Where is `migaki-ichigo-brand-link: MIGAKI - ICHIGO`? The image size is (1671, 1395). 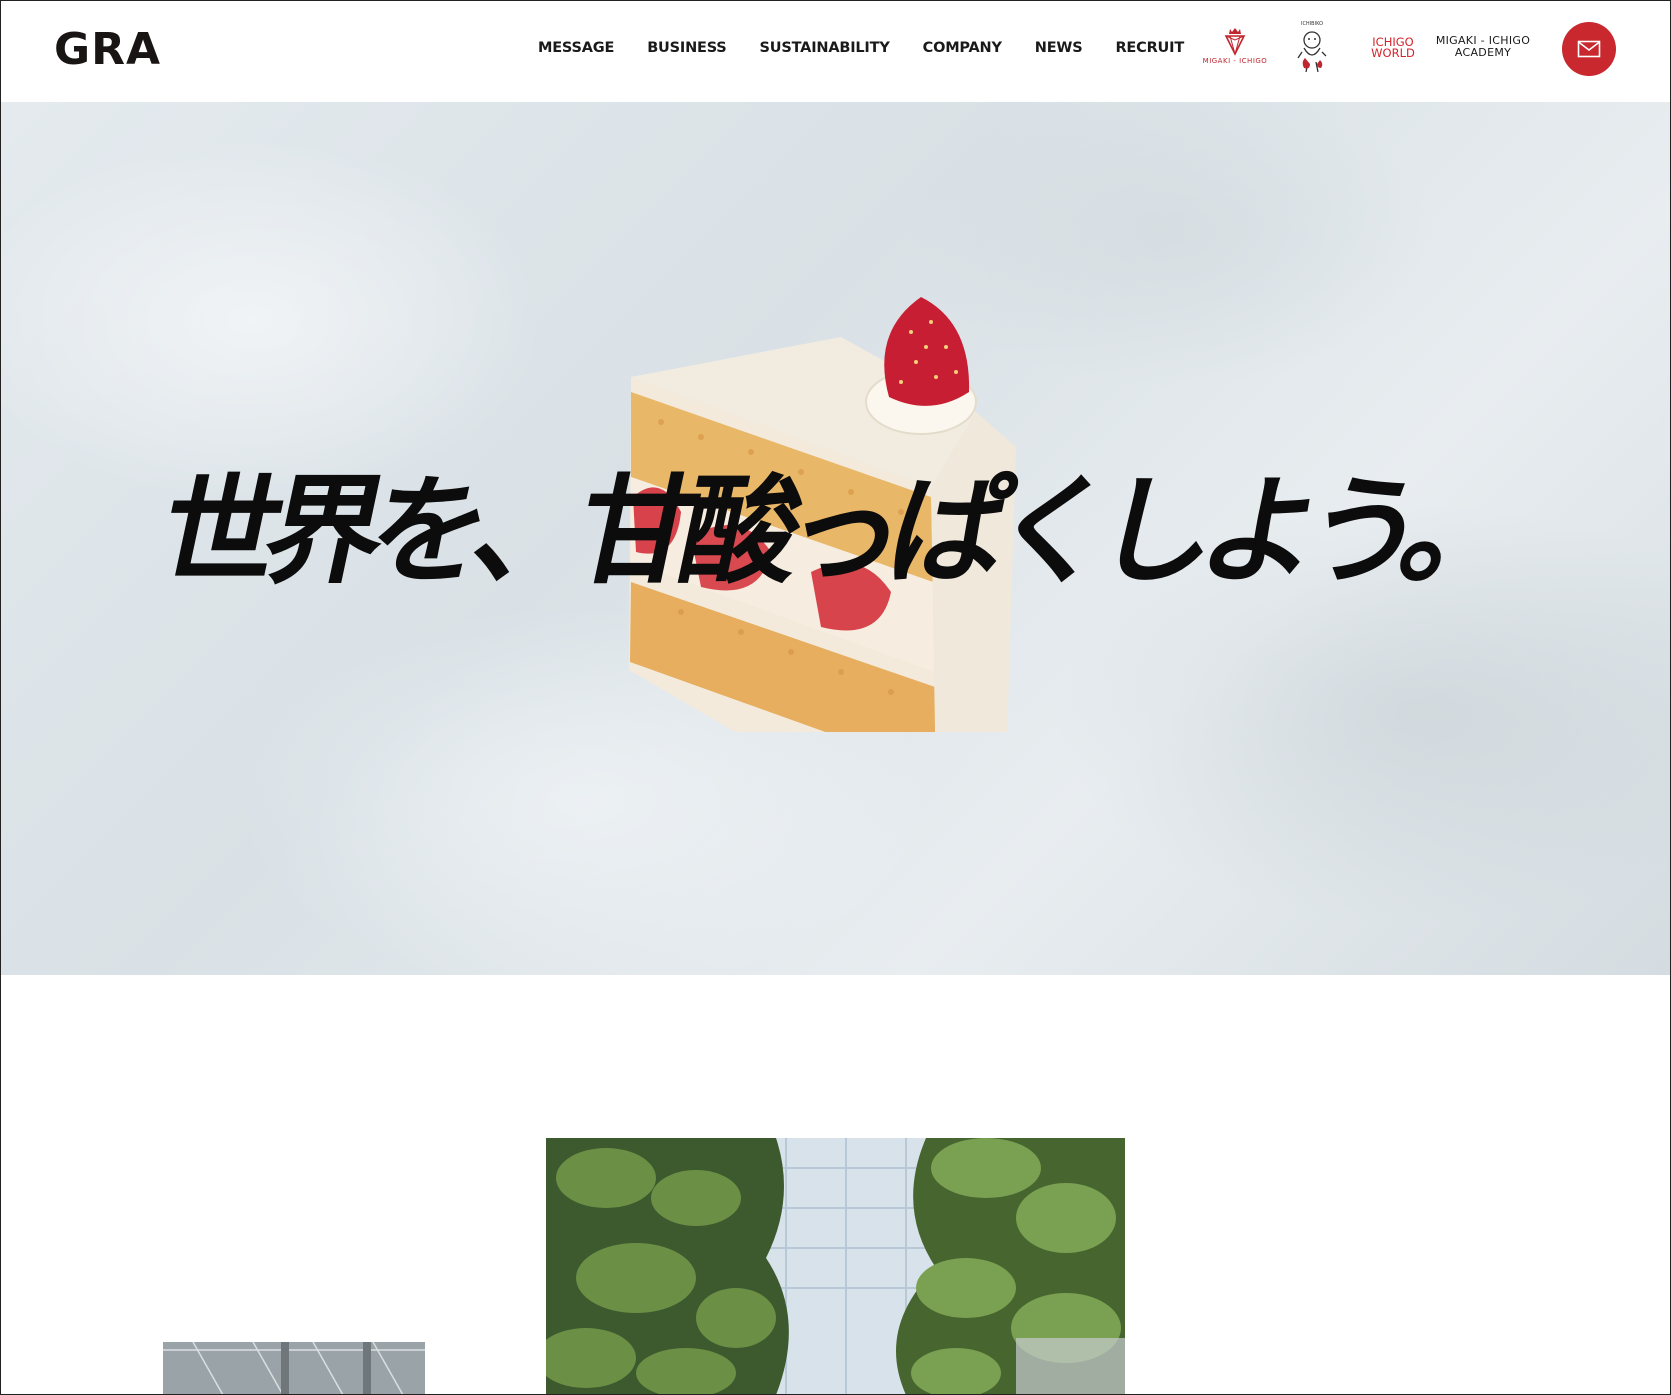
migaki-ichigo-brand-link: MIGAKI - ICHIGO is located at coordinates (1235, 50).